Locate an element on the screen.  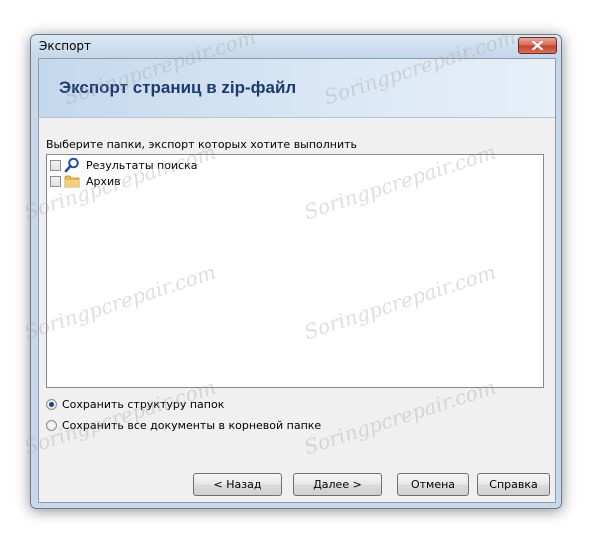
wizard-header: Экспорт страниц в zip-файл is located at coordinates (297, 88).